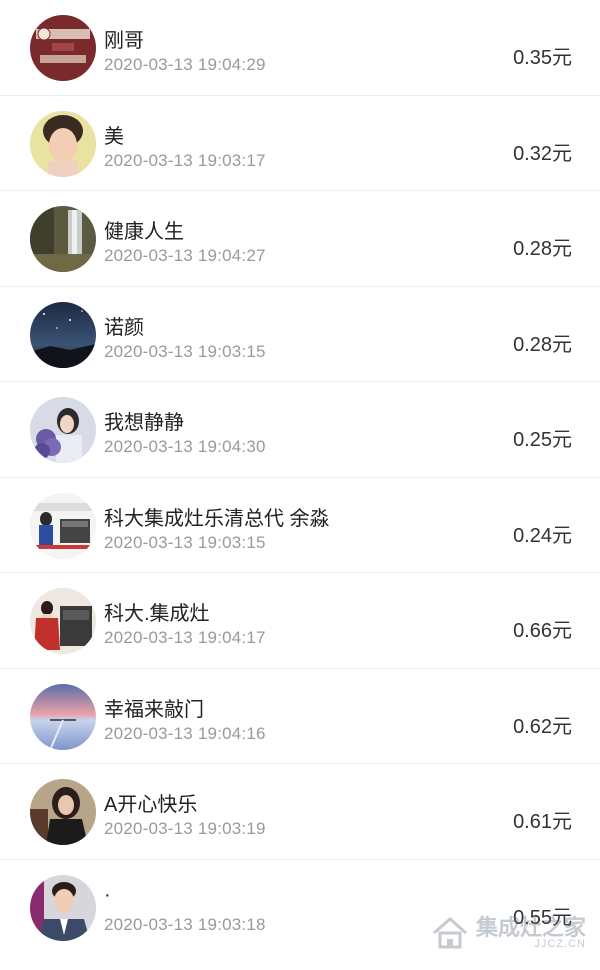 The width and height of the screenshot is (600, 970). What do you see at coordinates (542, 631) in the screenshot?
I see `reward-amount: 0.66元` at bounding box center [542, 631].